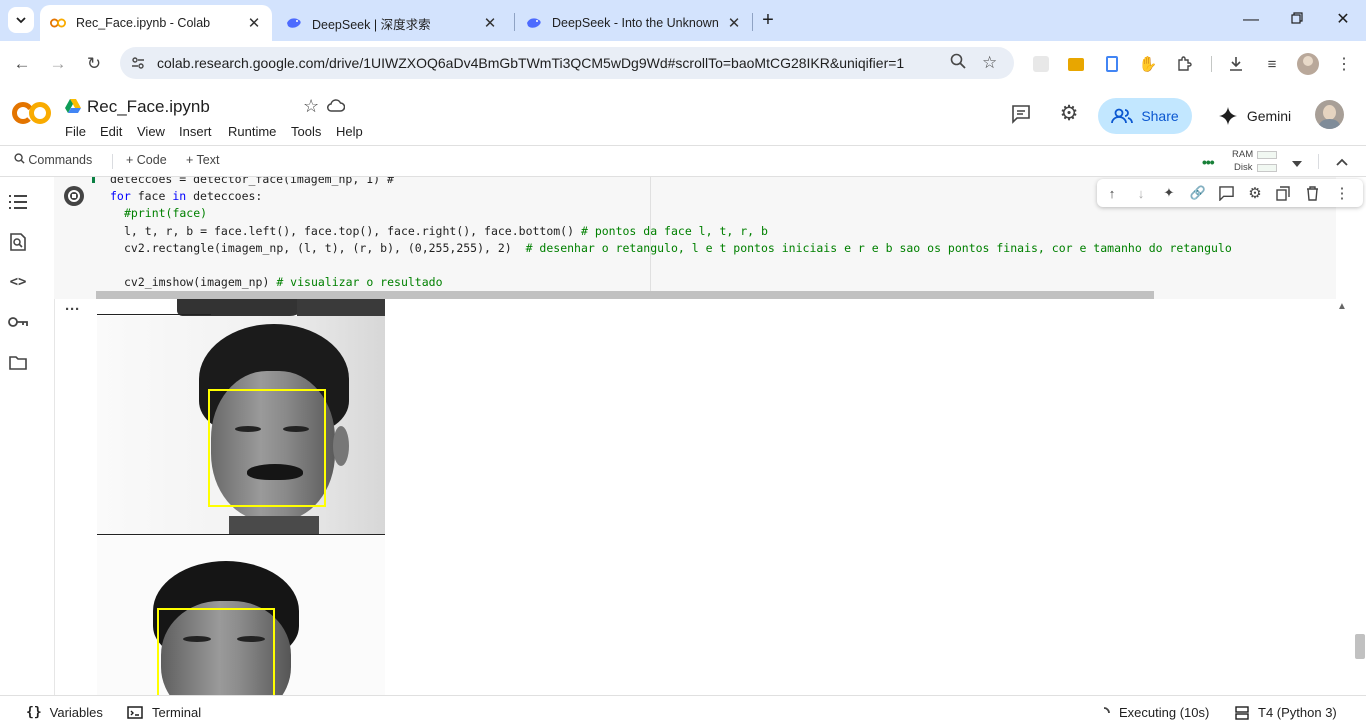 Image resolution: width=1366 pixels, height=728 pixels. What do you see at coordinates (1112, 193) in the screenshot?
I see `move-up-icon: ↑` at bounding box center [1112, 193].